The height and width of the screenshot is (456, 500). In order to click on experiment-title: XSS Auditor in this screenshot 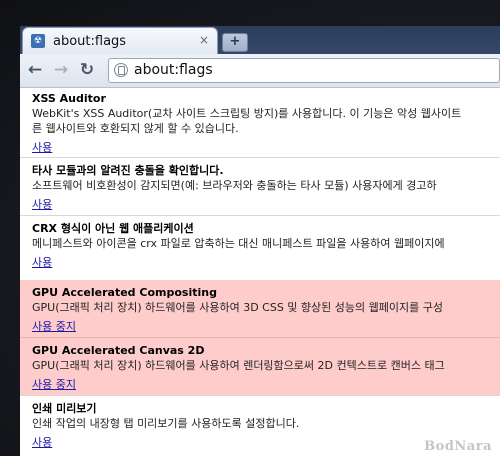, I will do `click(69, 98)`.